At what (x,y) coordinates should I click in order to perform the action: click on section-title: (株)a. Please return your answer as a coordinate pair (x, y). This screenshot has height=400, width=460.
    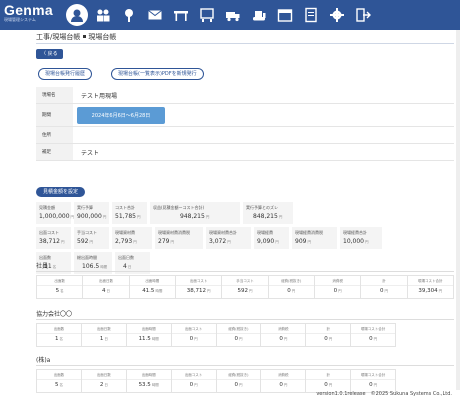
    Looking at the image, I should click on (43, 360).